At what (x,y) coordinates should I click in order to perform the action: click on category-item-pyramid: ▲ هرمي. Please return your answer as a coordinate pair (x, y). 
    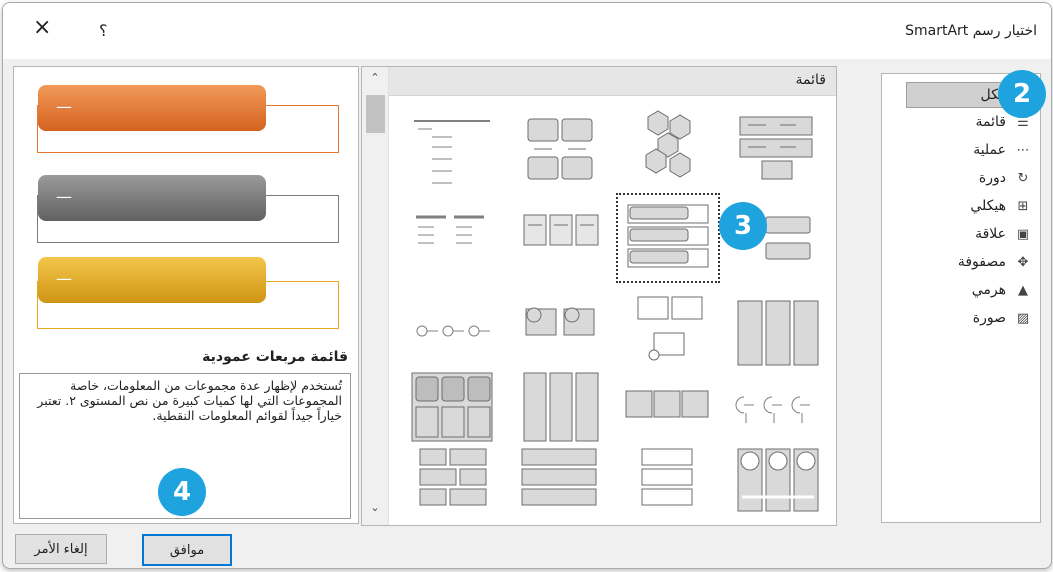
    Looking at the image, I should click on (969, 290).